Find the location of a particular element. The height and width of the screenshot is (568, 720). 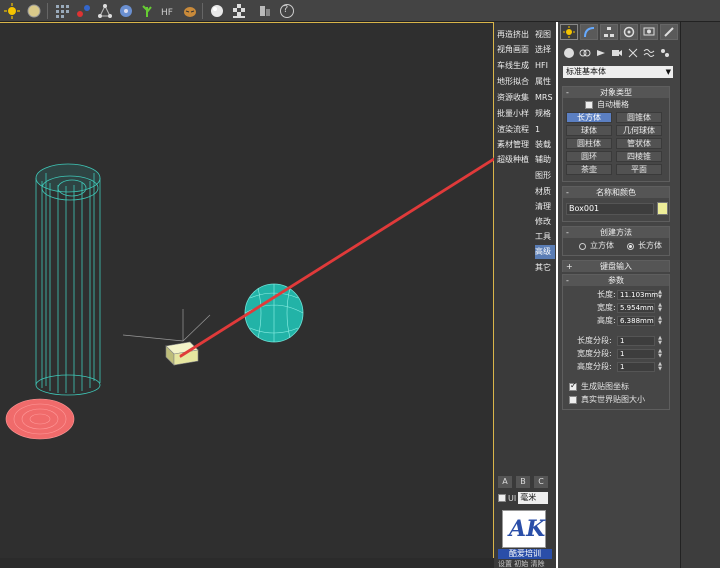

plane-button: 平面 is located at coordinates (639, 169).